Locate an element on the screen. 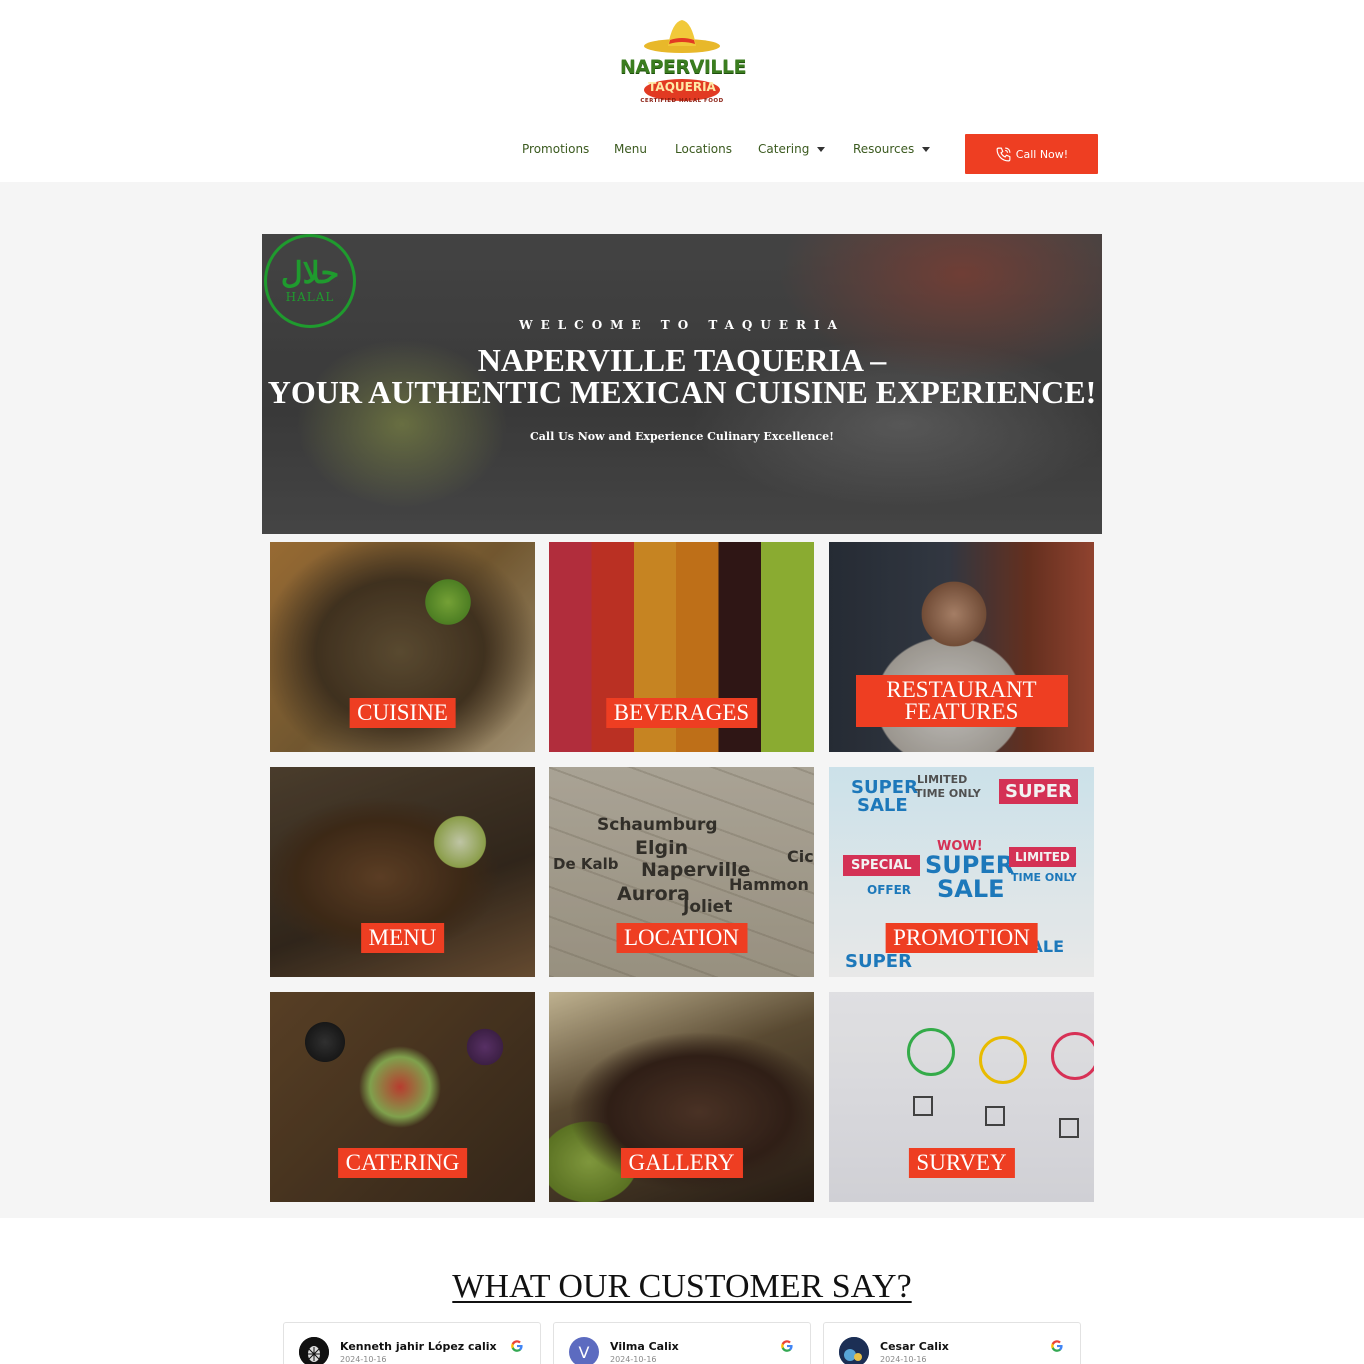  nav-label: Menu is located at coordinates (630, 149).